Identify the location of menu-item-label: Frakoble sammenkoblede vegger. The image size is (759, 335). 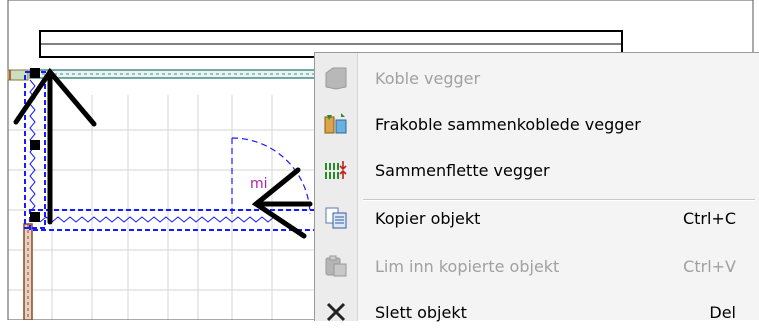
(508, 124).